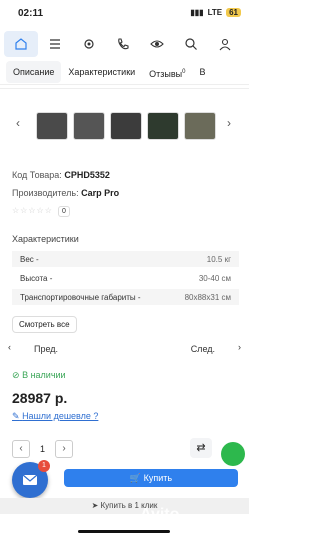 This screenshot has width=320, height=540. I want to click on rating-count: 0, so click(64, 211).